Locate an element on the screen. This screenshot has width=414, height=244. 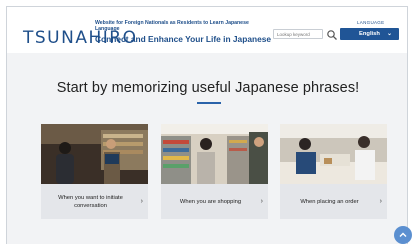
language-value: English is located at coordinates (369, 33).